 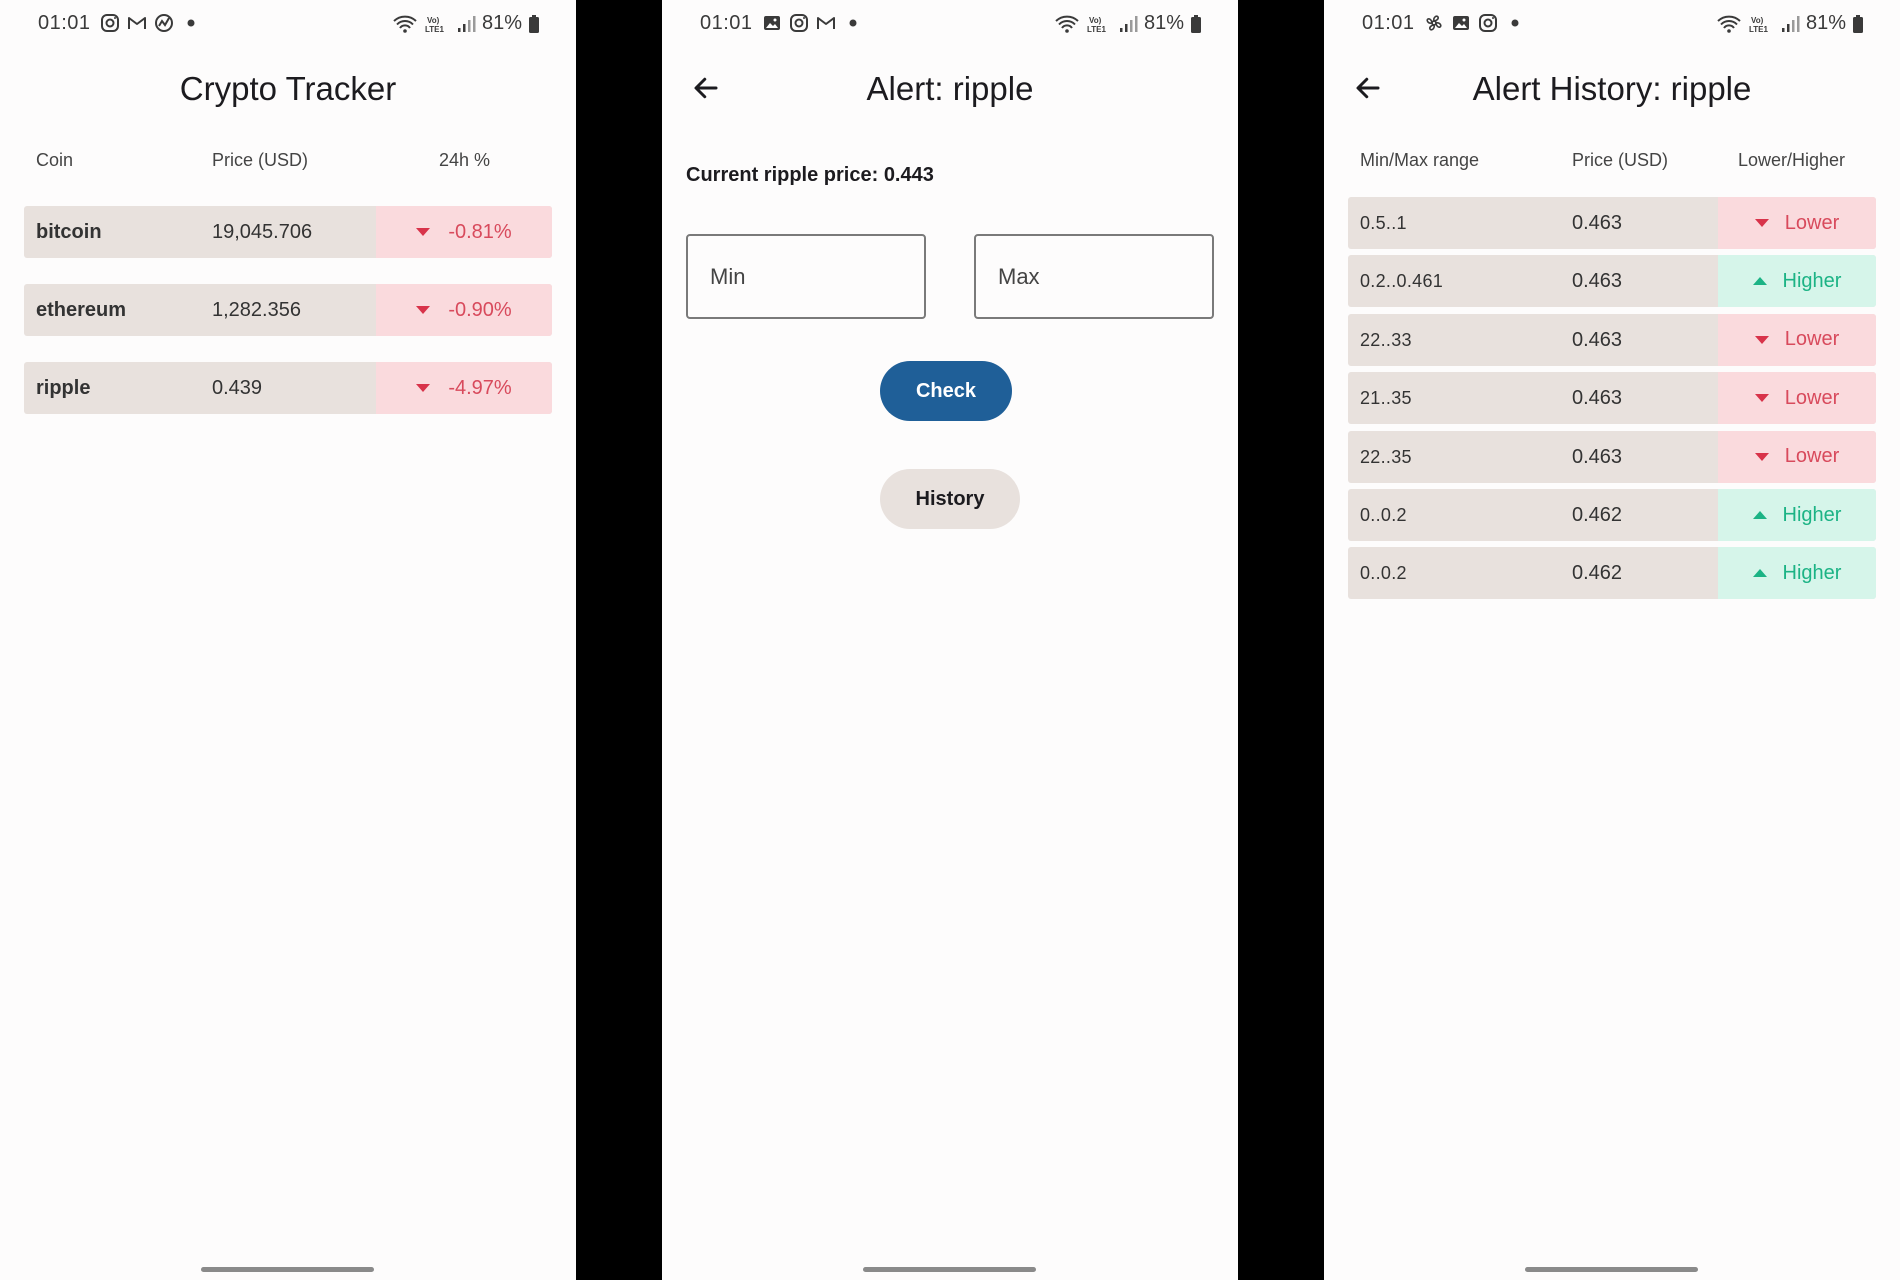 I want to click on max-field, so click(x=1094, y=276).